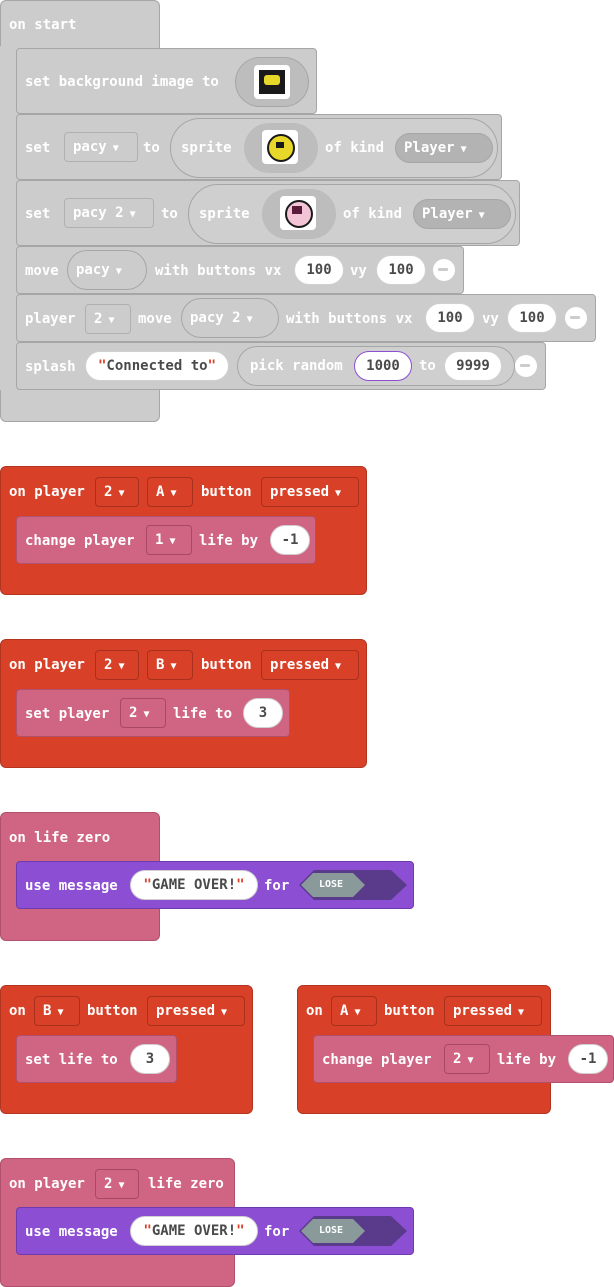 This screenshot has height=1287, width=614. What do you see at coordinates (296, 366) in the screenshot?
I see `pick-random-label: pick random` at bounding box center [296, 366].